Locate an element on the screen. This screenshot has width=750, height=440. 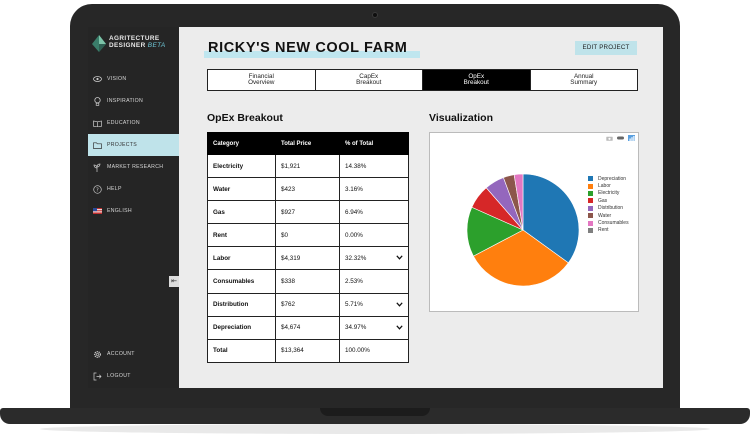
percent-cell: 32.32% is located at coordinates (374, 258).